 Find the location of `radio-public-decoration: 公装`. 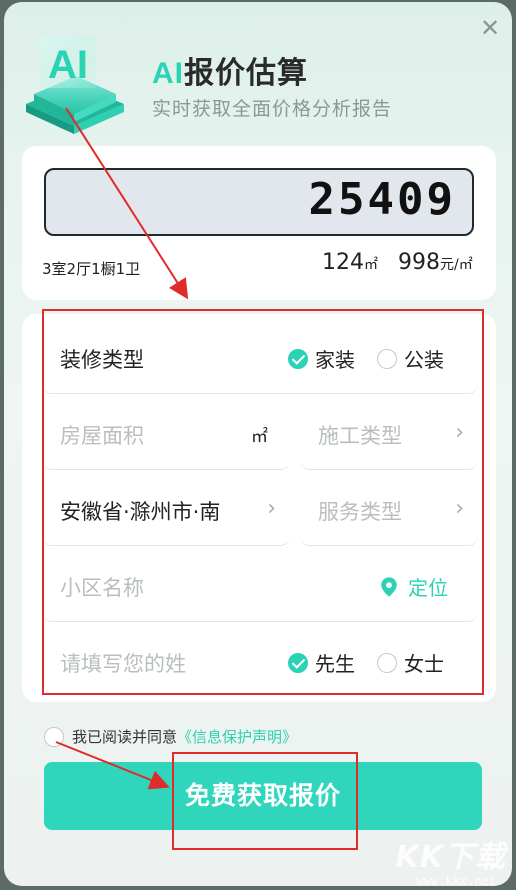

radio-public-decoration: 公装 is located at coordinates (410, 358).